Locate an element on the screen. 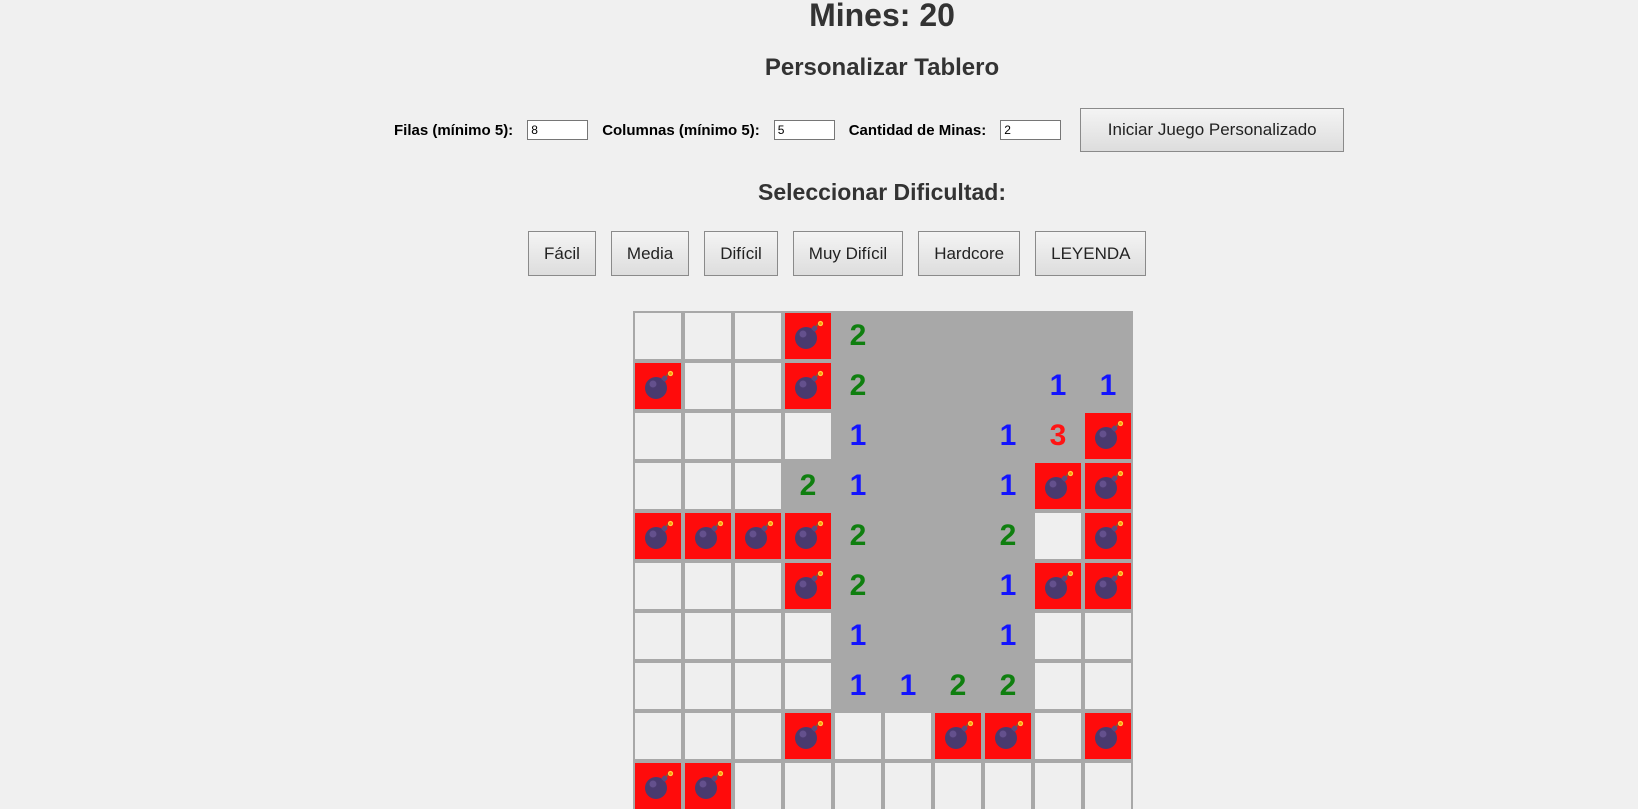  very-hard-button: Muy Difícil is located at coordinates (848, 253).